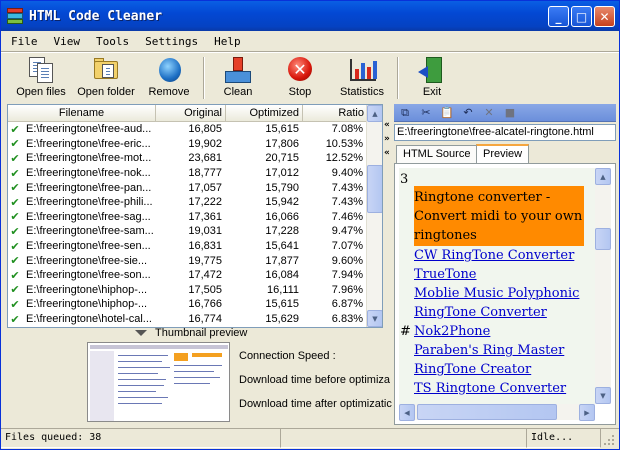  I want to click on column-header-filename: Filename, so click(82, 113).